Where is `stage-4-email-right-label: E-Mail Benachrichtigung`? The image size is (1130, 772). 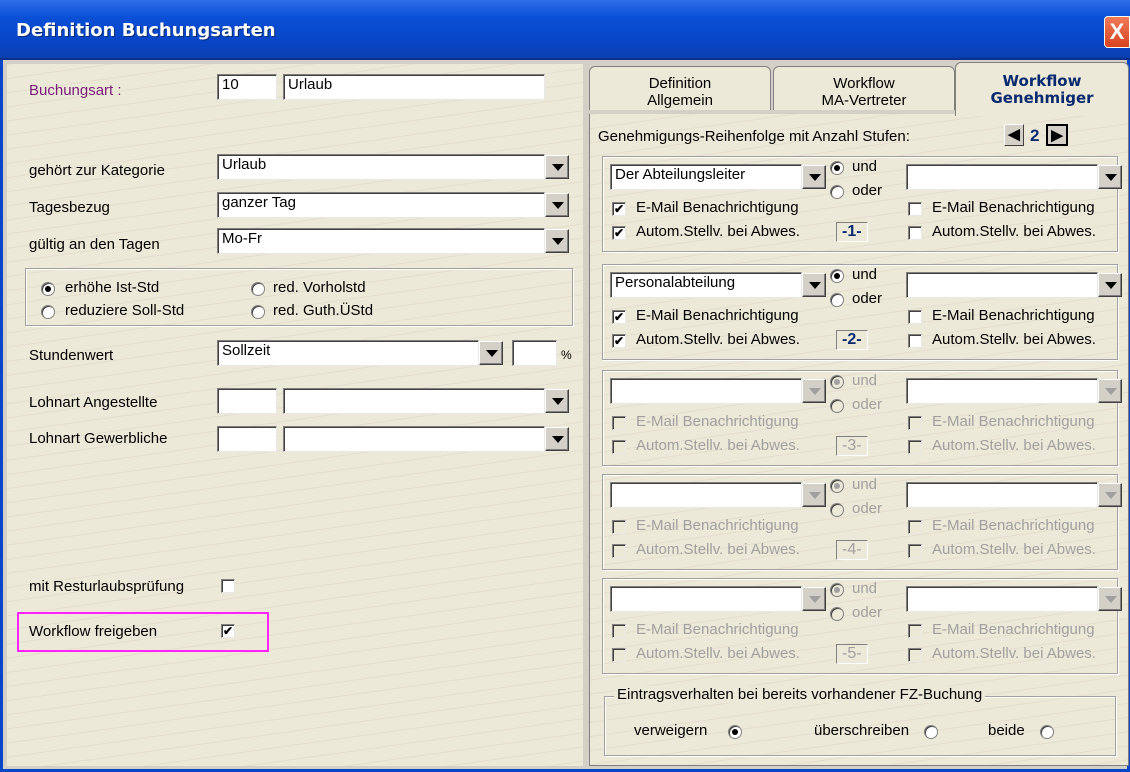 stage-4-email-right-label: E-Mail Benachrichtigung is located at coordinates (1013, 525).